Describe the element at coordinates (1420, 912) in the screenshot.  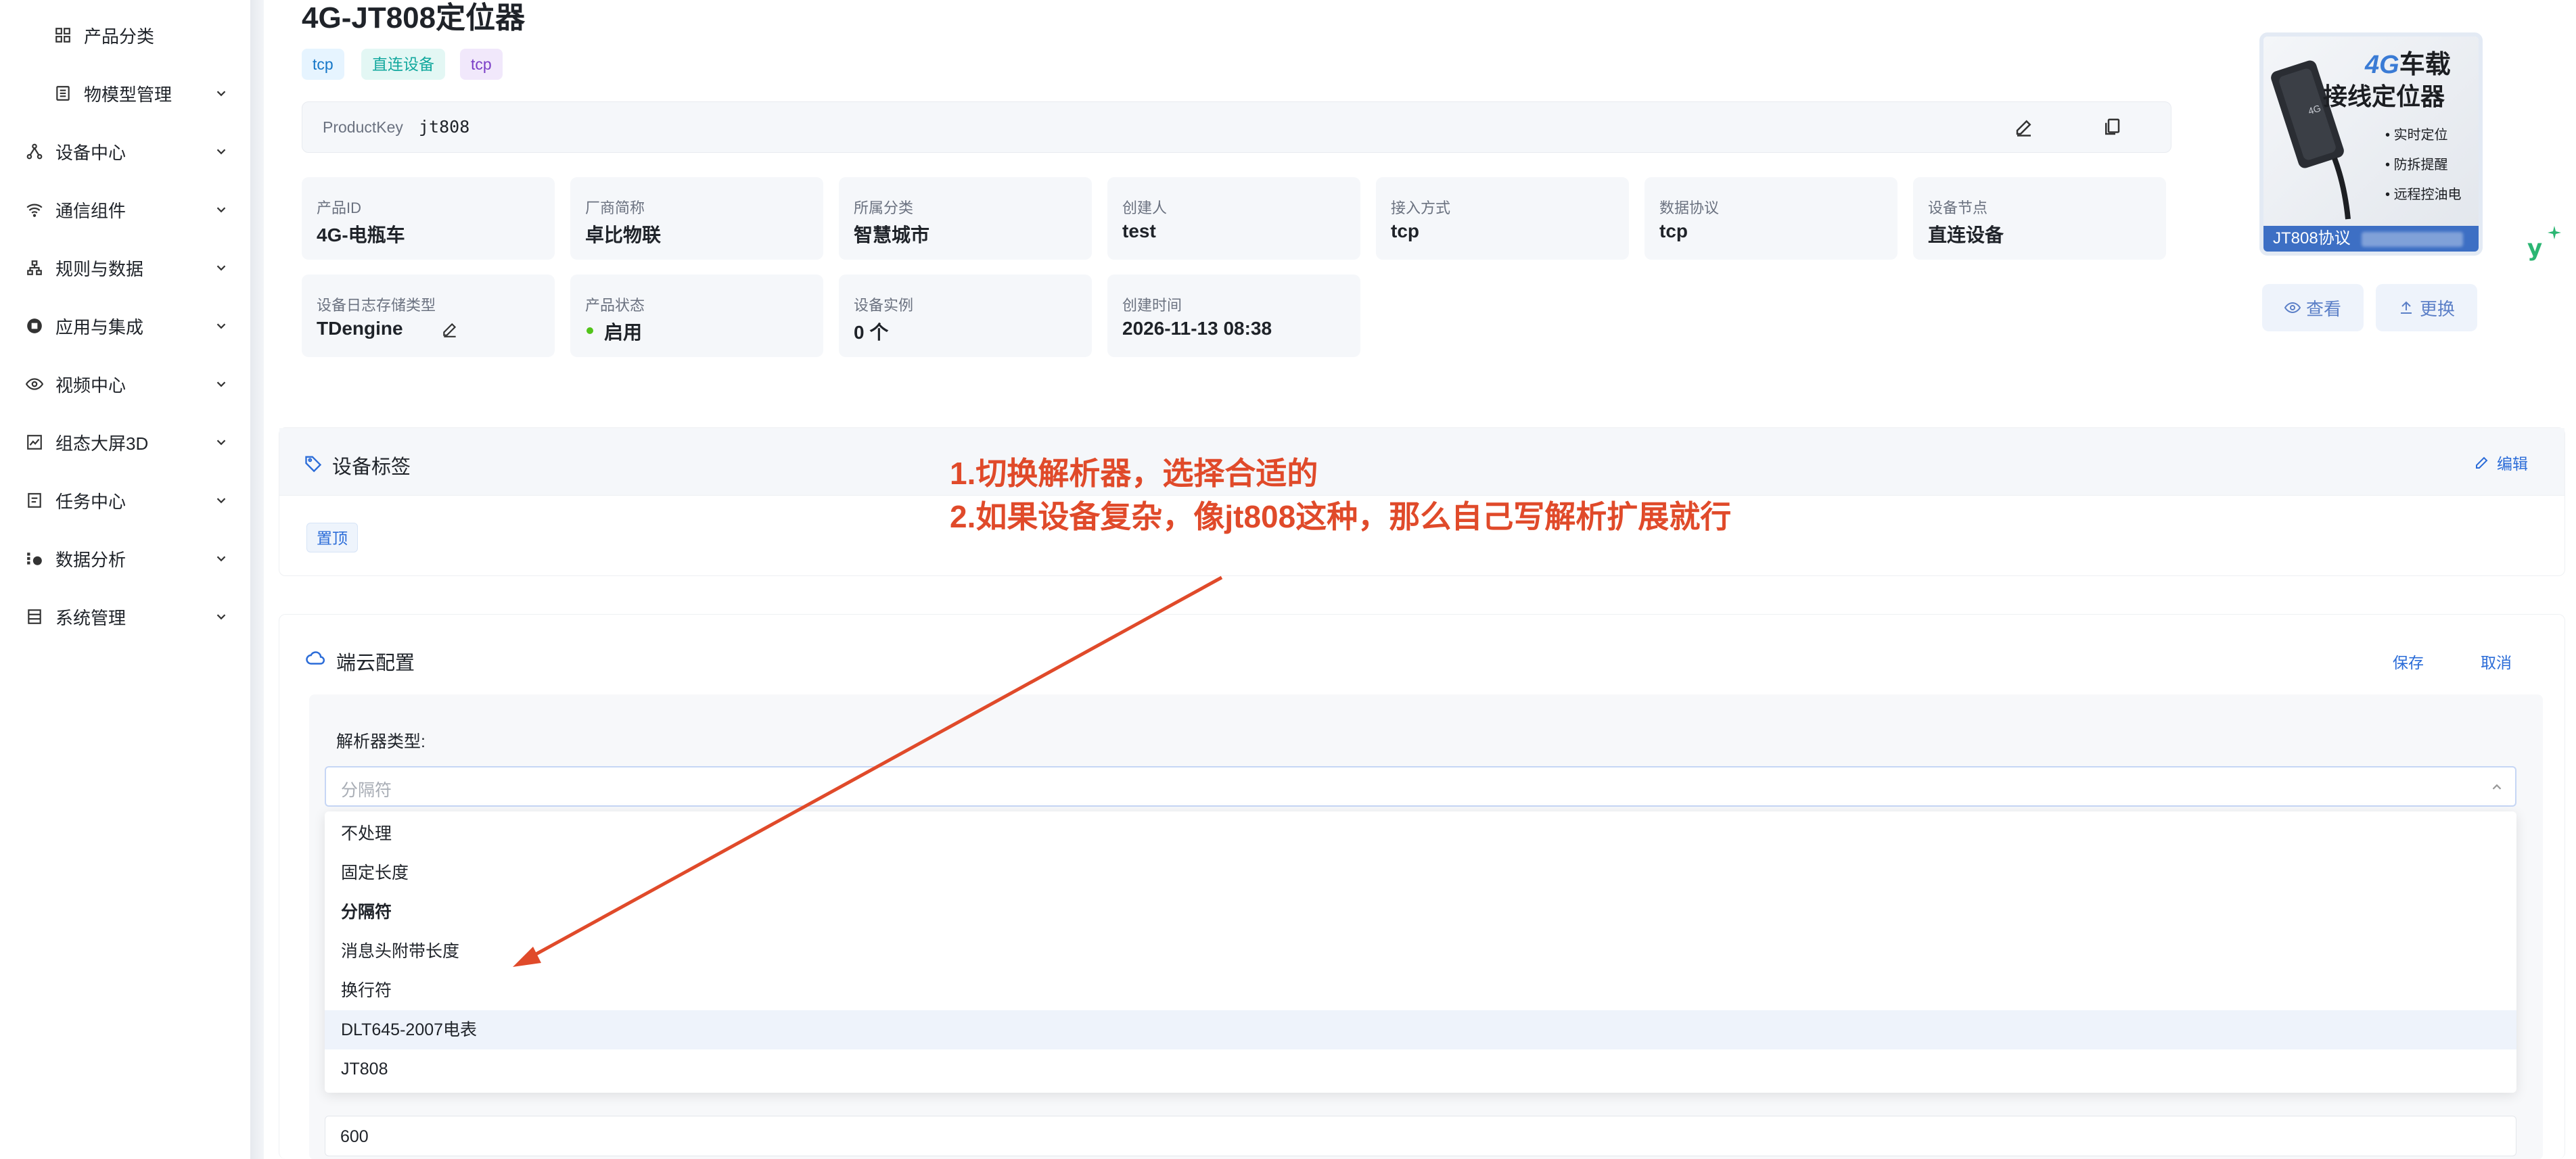
I see `parser-option-selected: 分隔符` at that location.